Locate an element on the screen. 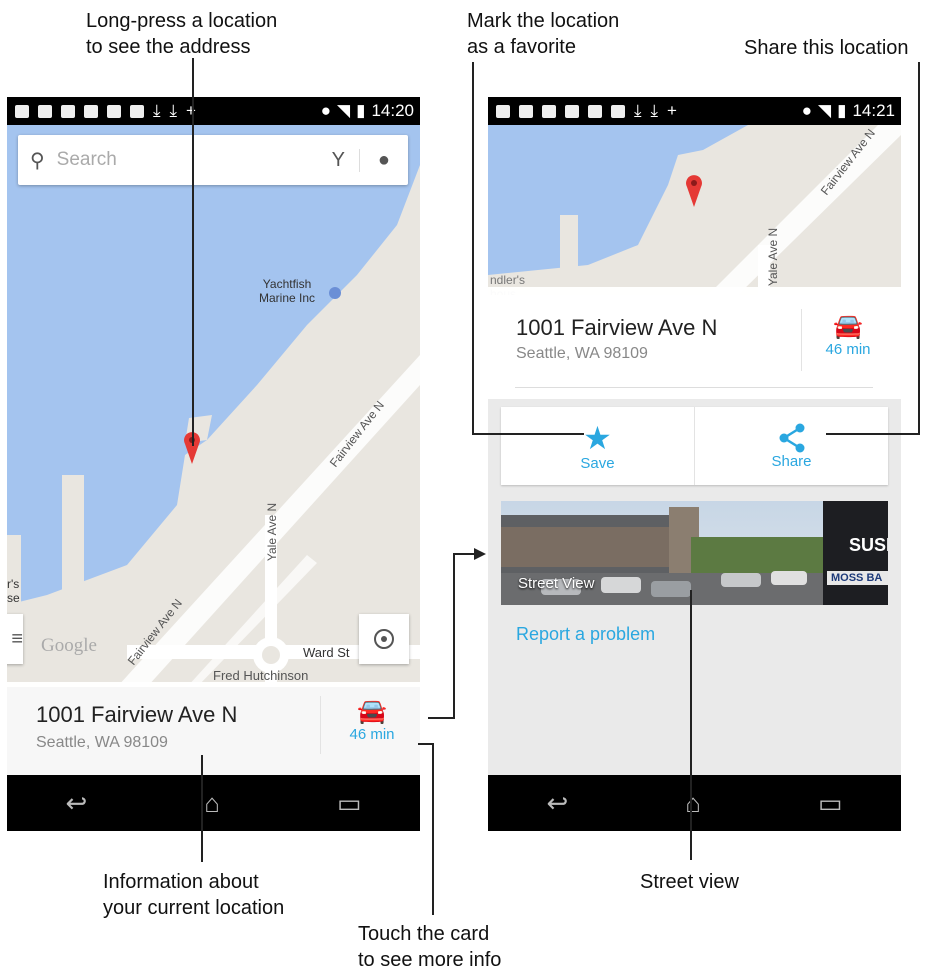 This screenshot has width=929, height=974. menu-button: ≡ is located at coordinates (15, 639).